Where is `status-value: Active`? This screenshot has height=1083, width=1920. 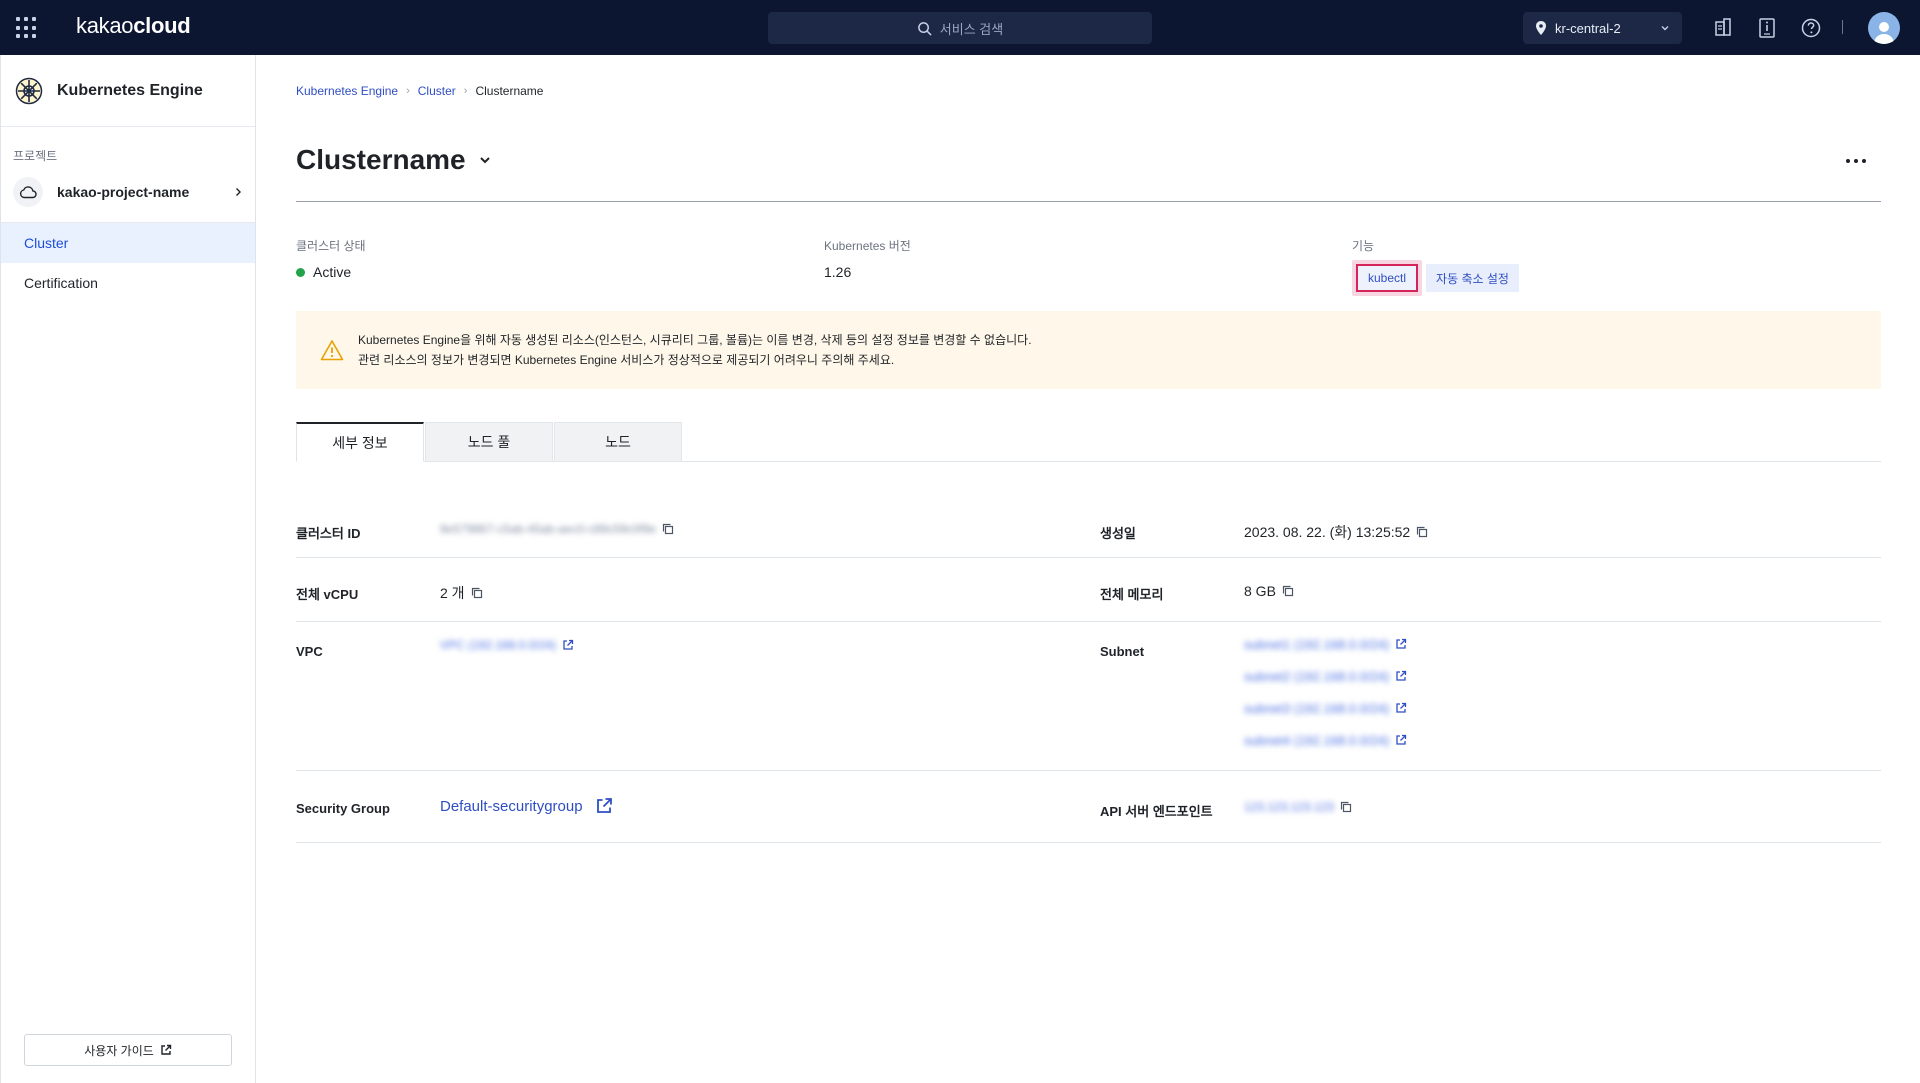 status-value: Active is located at coordinates (332, 272).